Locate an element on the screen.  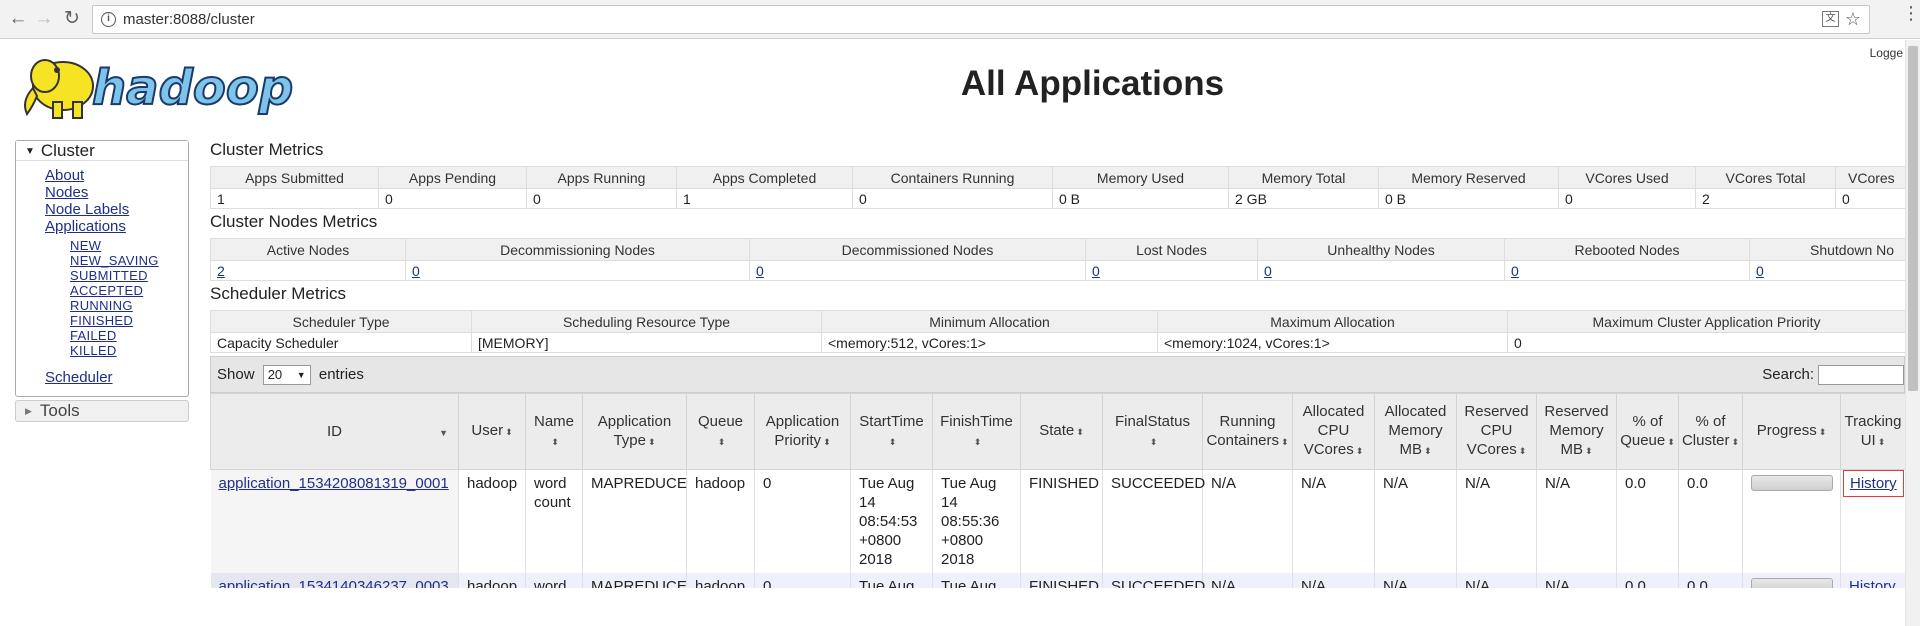
search-area: Search: is located at coordinates (1833, 374).